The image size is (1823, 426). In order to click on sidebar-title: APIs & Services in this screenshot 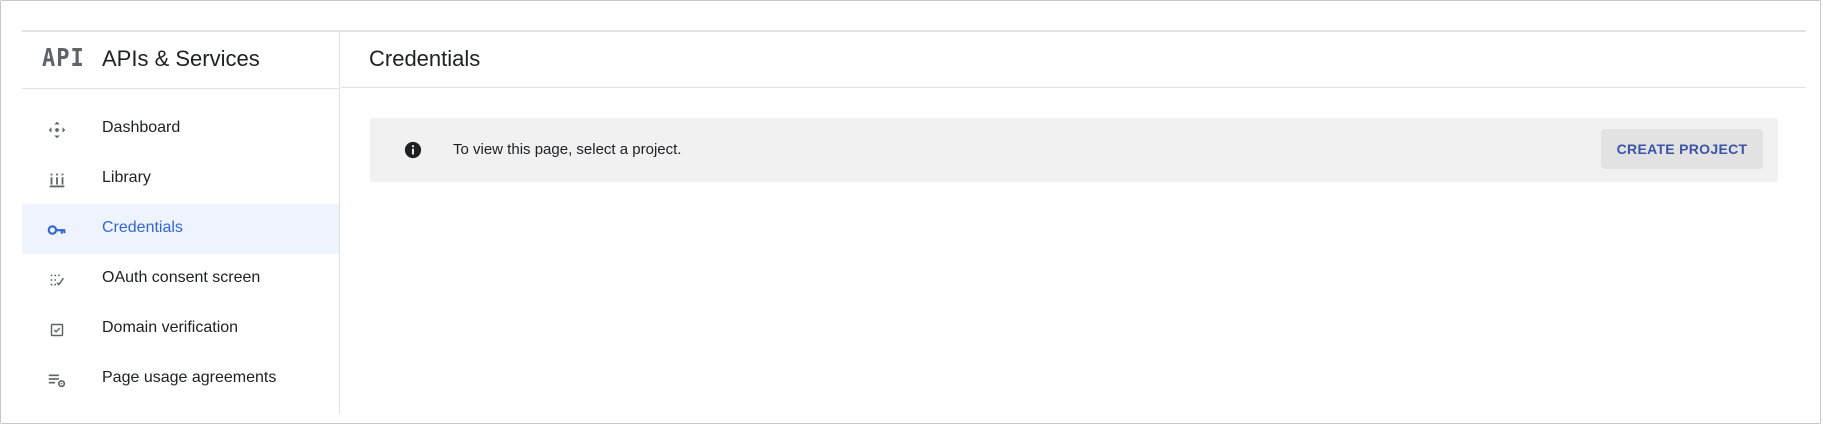, I will do `click(181, 58)`.